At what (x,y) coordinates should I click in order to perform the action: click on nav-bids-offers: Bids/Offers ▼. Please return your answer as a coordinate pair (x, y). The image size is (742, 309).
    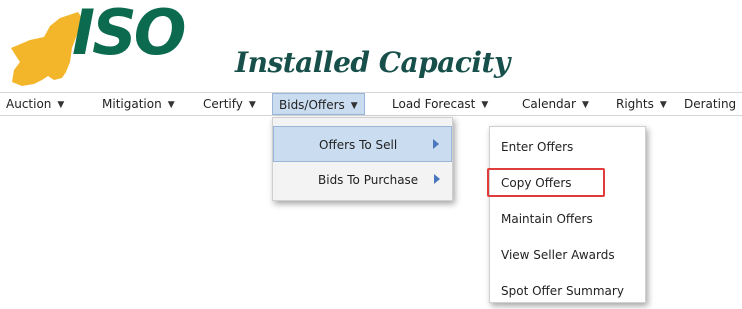
    Looking at the image, I should click on (318, 104).